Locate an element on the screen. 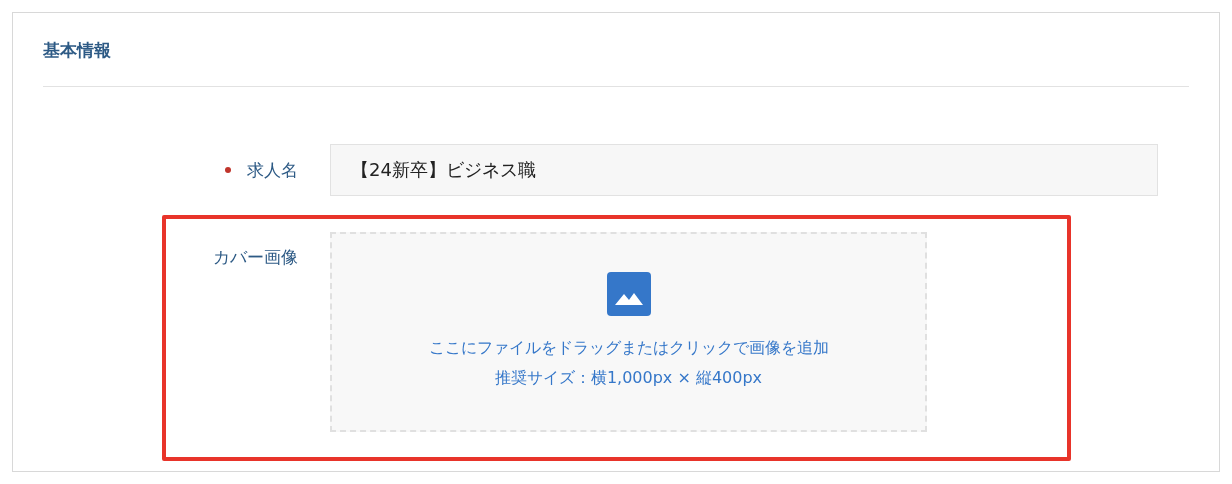 This screenshot has height=484, width=1232. field-label: カバー画像 is located at coordinates (255, 257).